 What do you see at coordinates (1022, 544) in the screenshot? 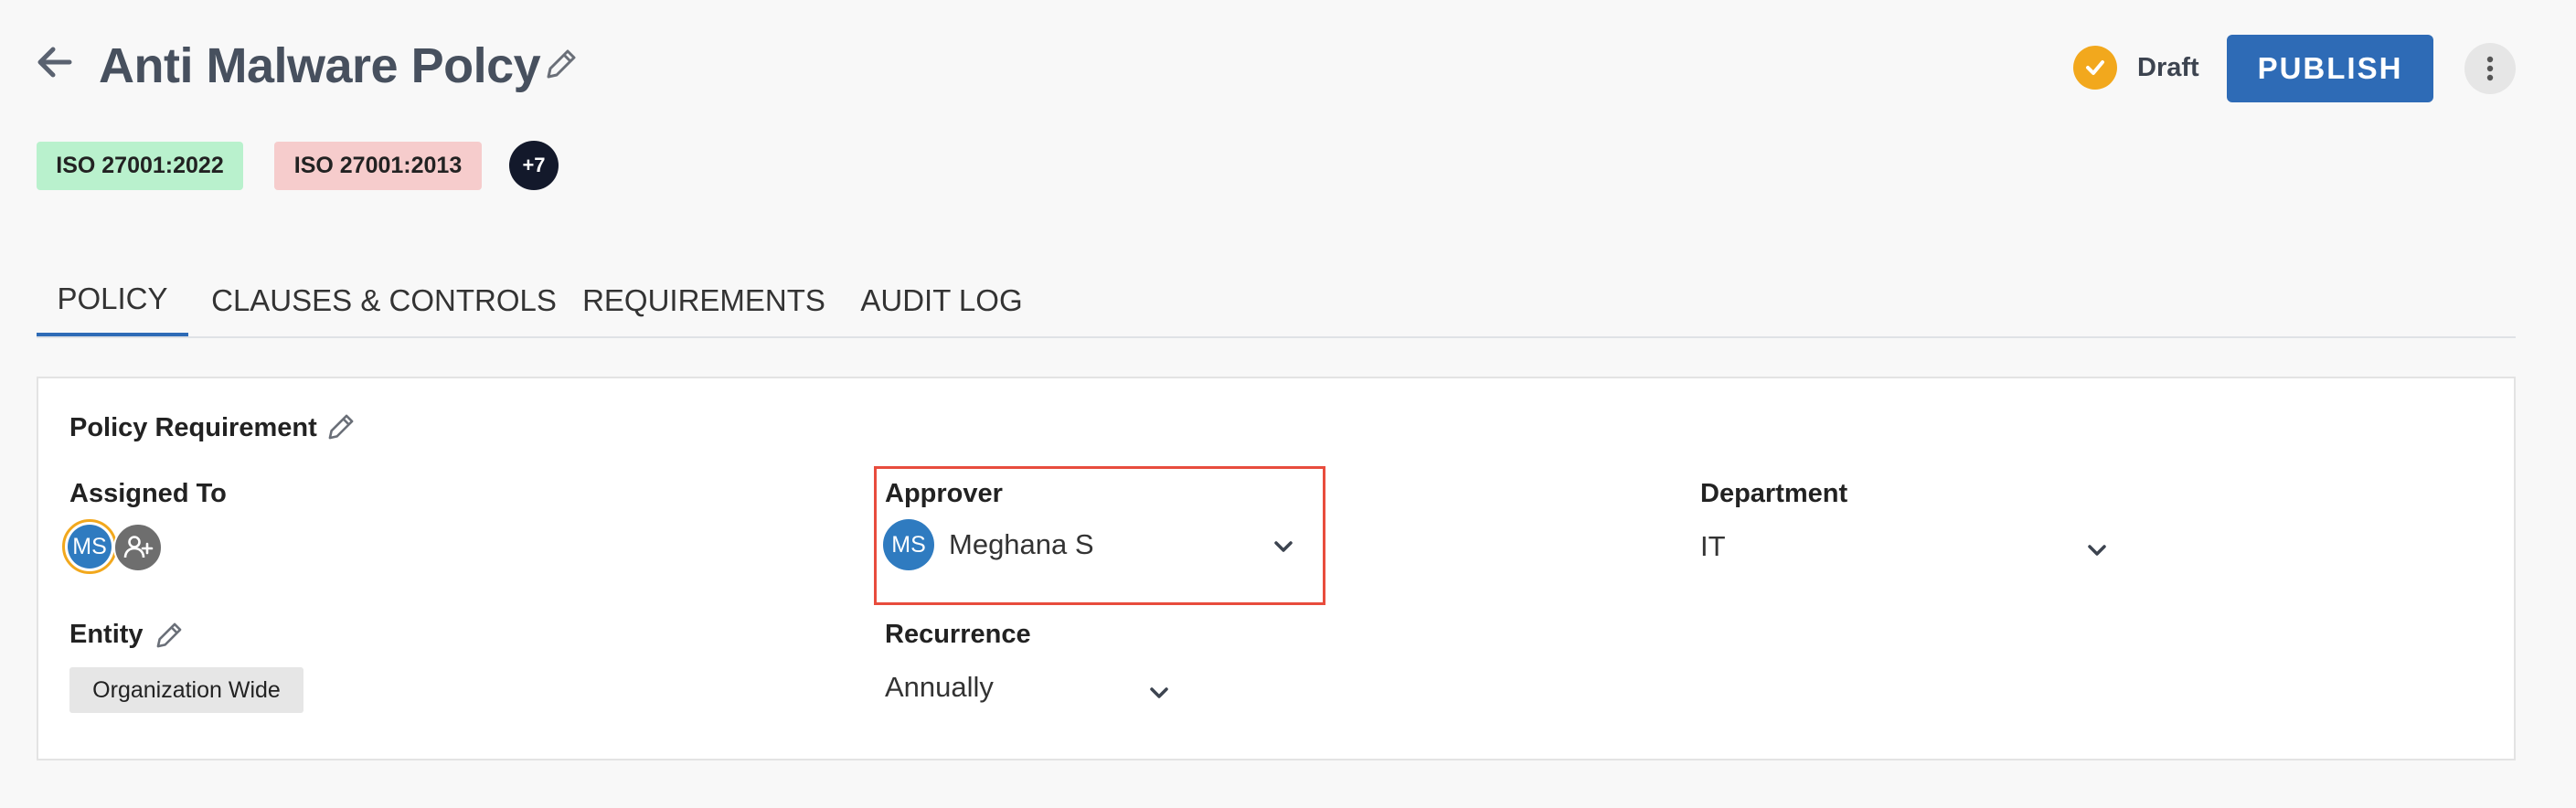
I see `approver-value: Meghana S` at bounding box center [1022, 544].